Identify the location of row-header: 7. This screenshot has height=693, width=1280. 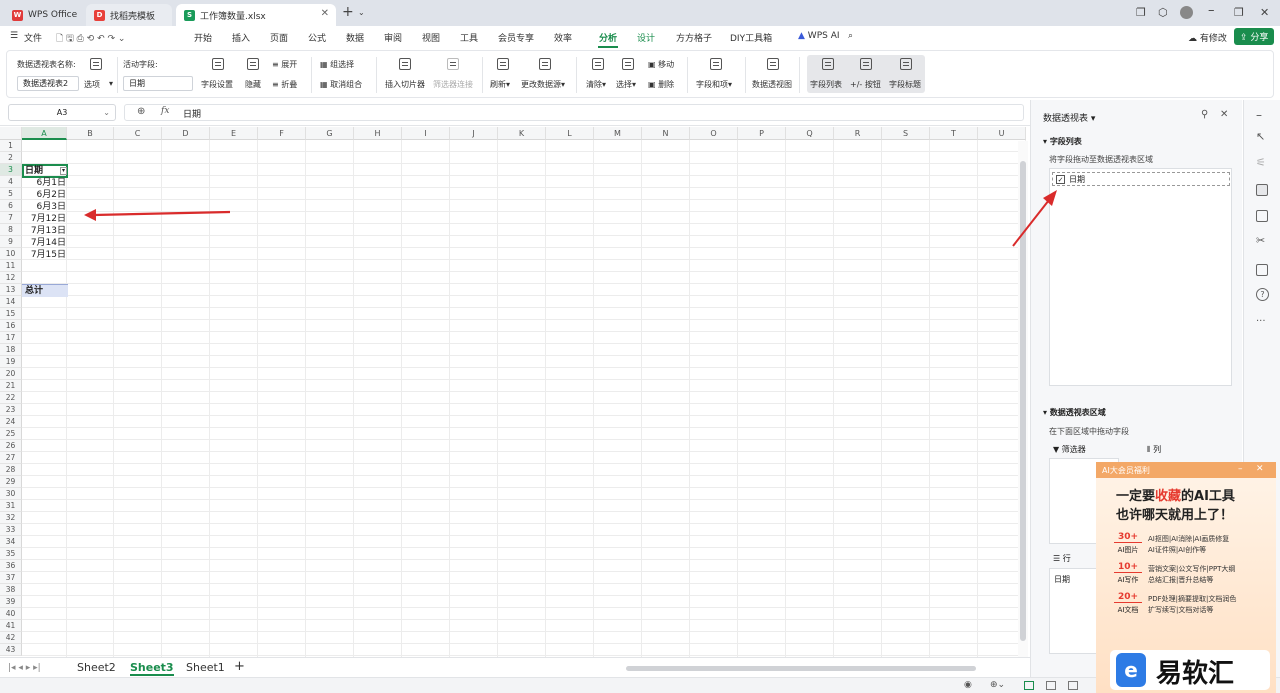
(11, 218).